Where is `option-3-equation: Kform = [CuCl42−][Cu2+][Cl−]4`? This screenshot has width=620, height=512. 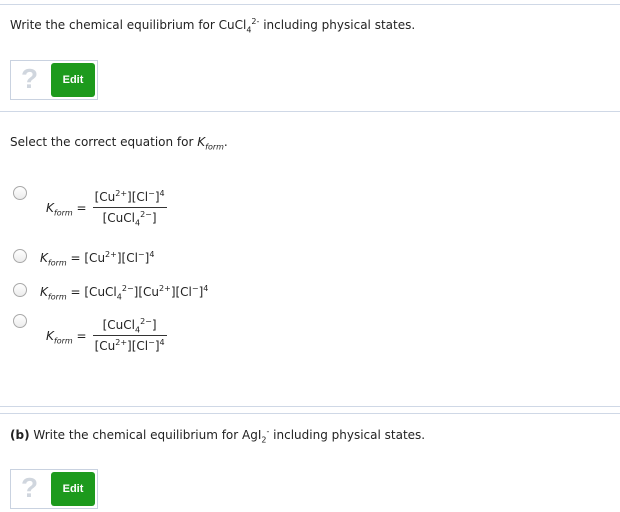
option-3-equation: Kform = [CuCl42−][Cu2+][Cl−]4 is located at coordinates (124, 293).